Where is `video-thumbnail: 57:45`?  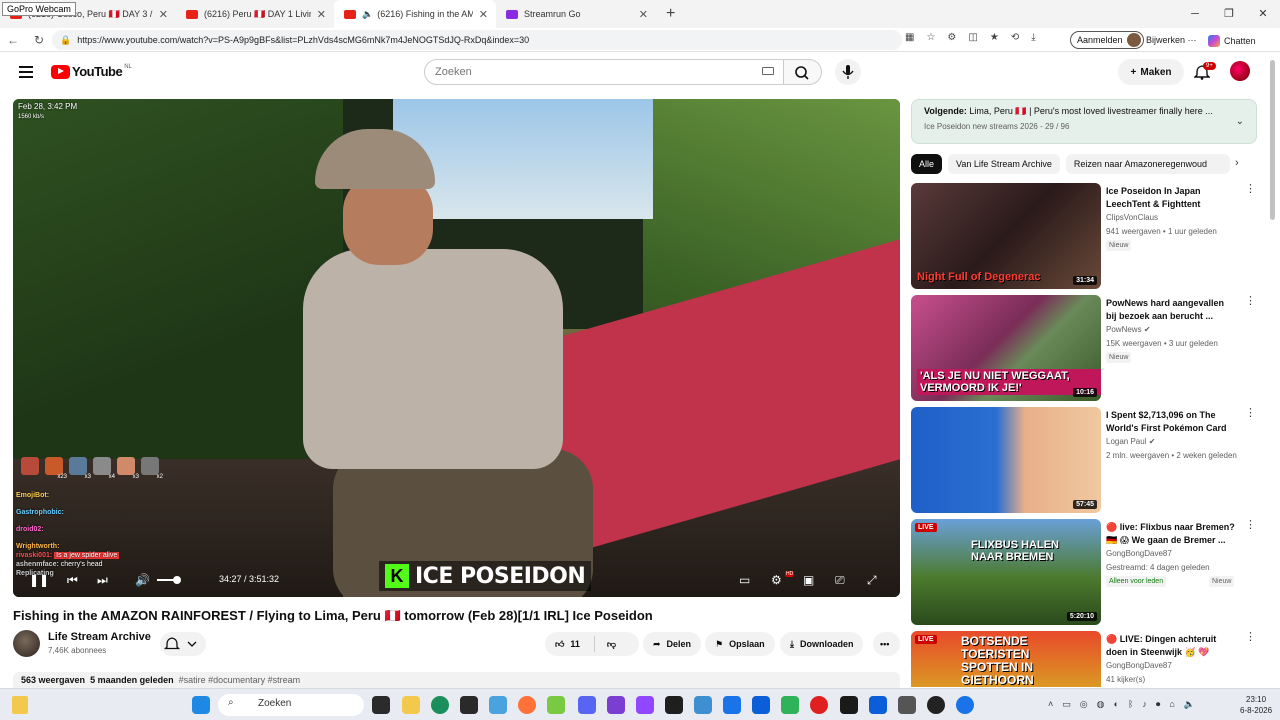 video-thumbnail: 57:45 is located at coordinates (1006, 460).